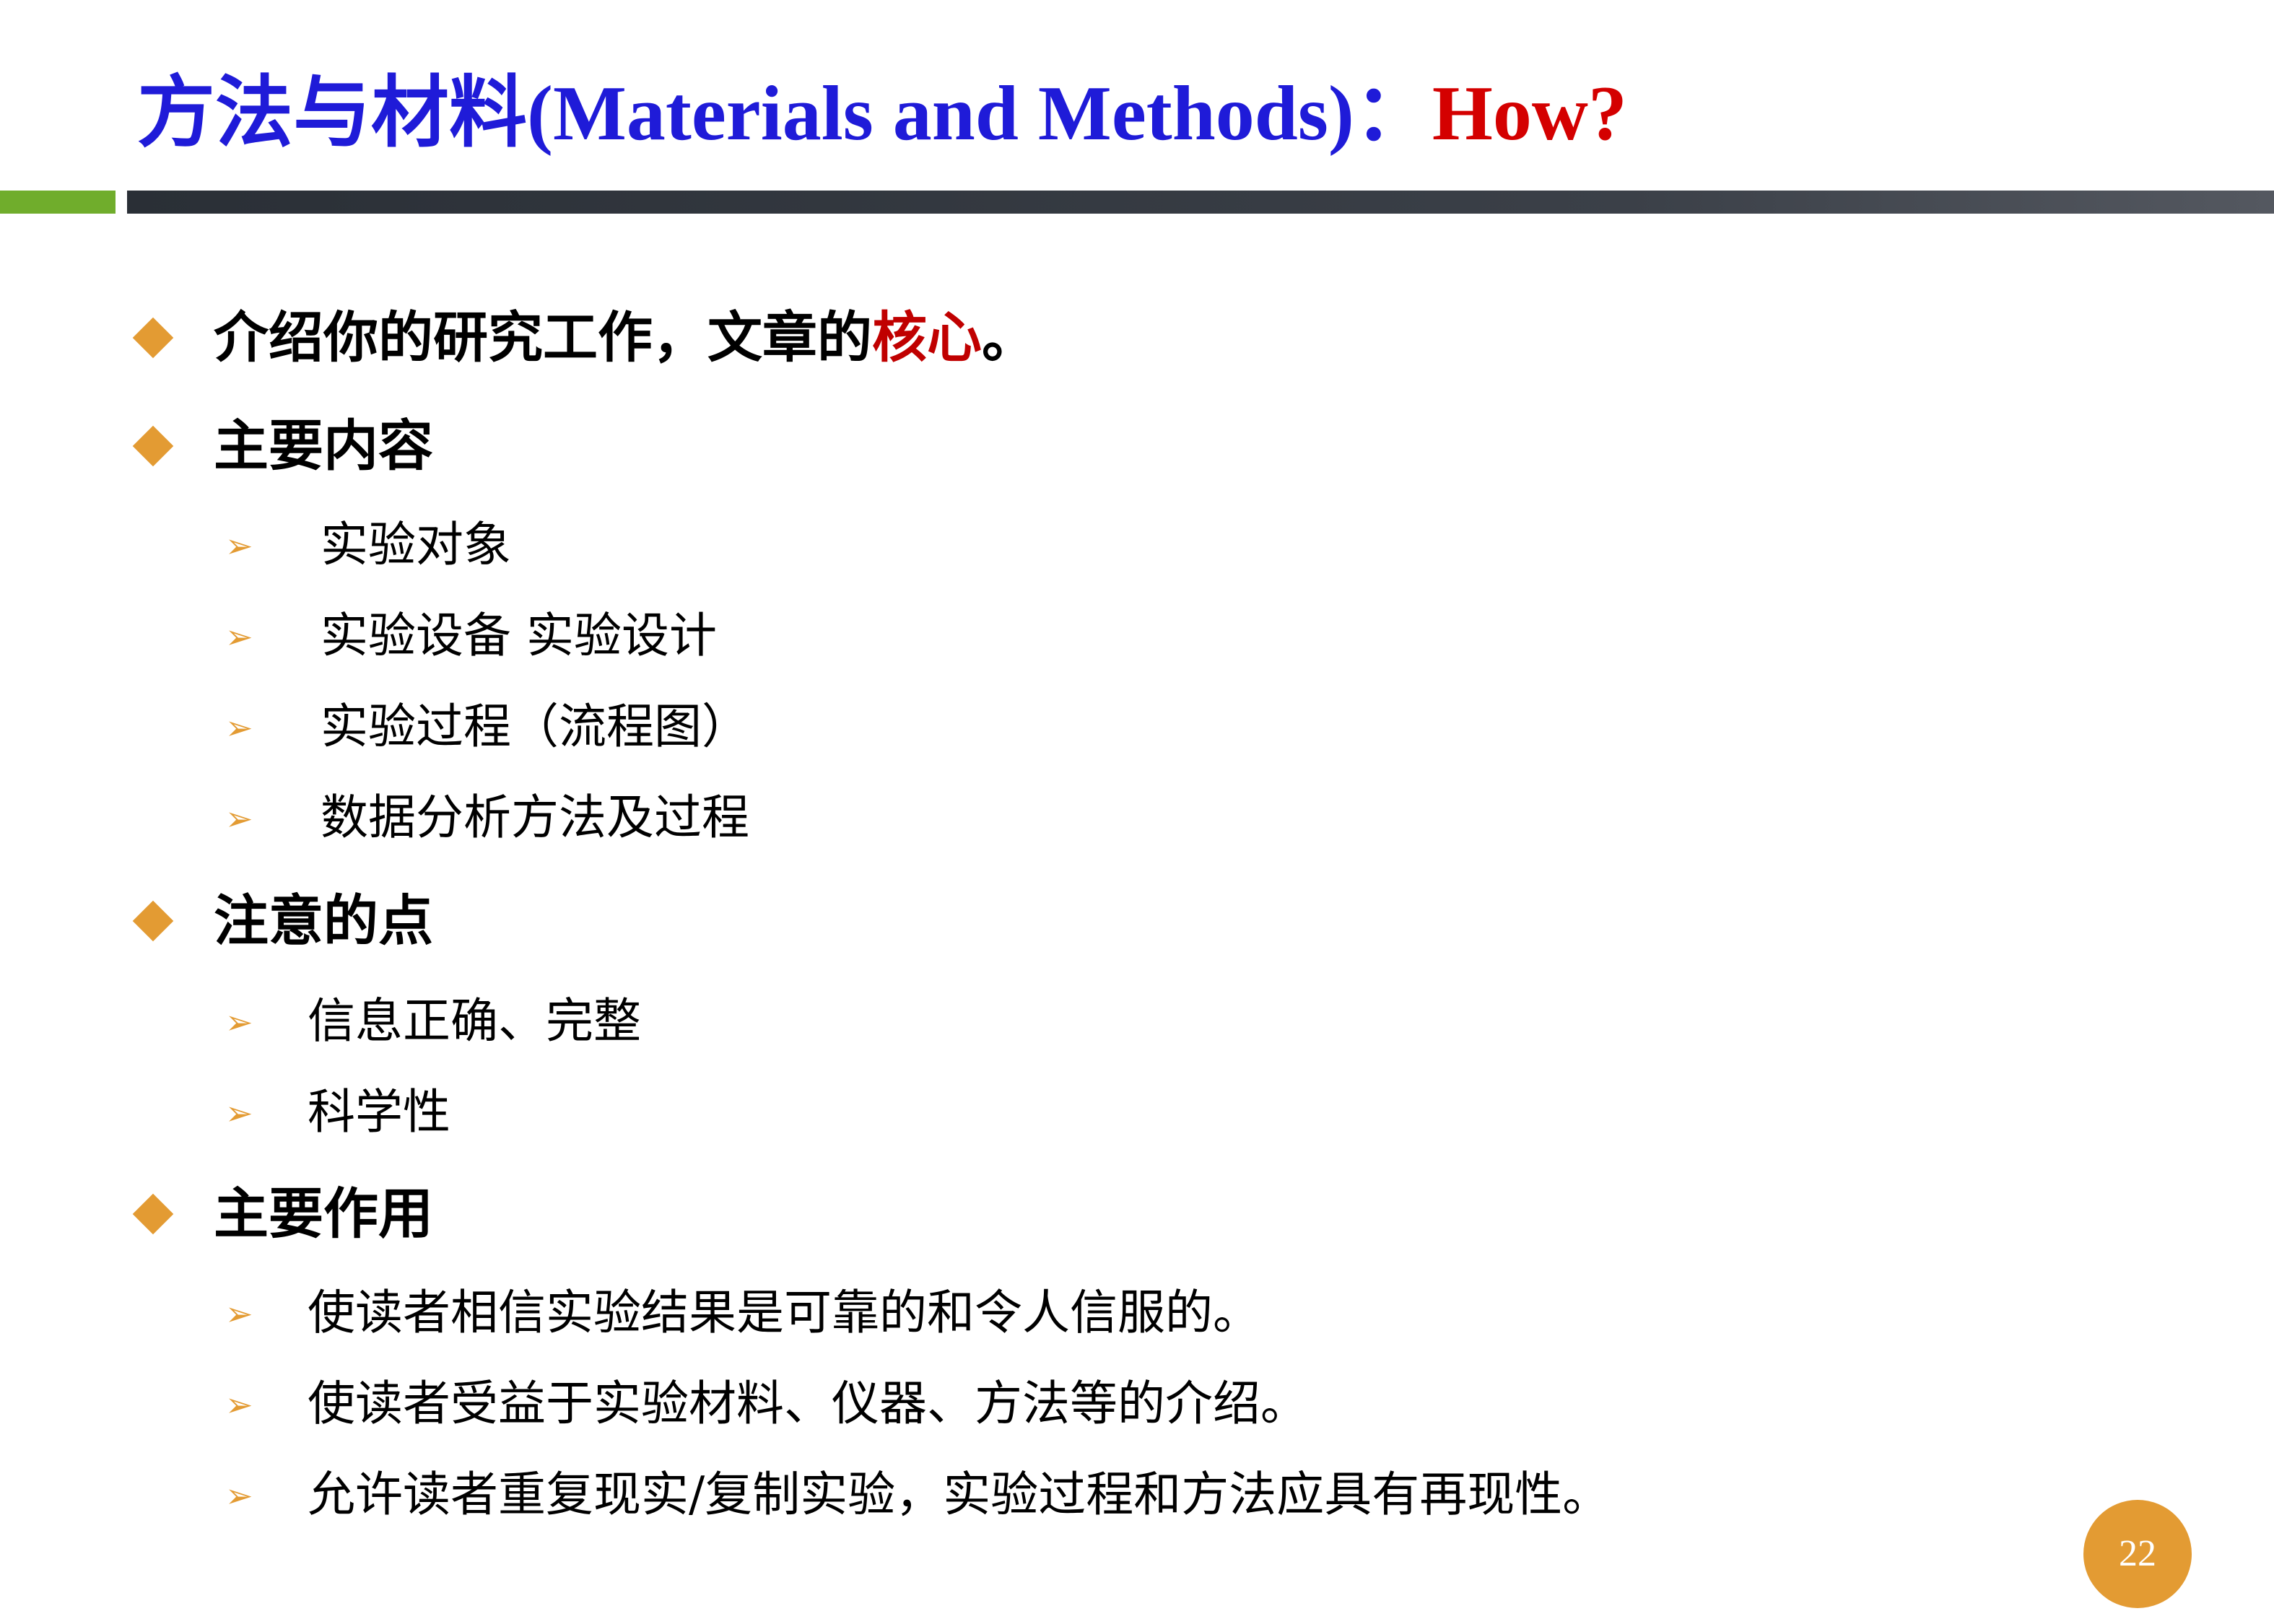 The image size is (2274, 1624). What do you see at coordinates (543, 337) in the screenshot?
I see `bullet-core-intro-before: 介绍你的研究工作，文章的` at bounding box center [543, 337].